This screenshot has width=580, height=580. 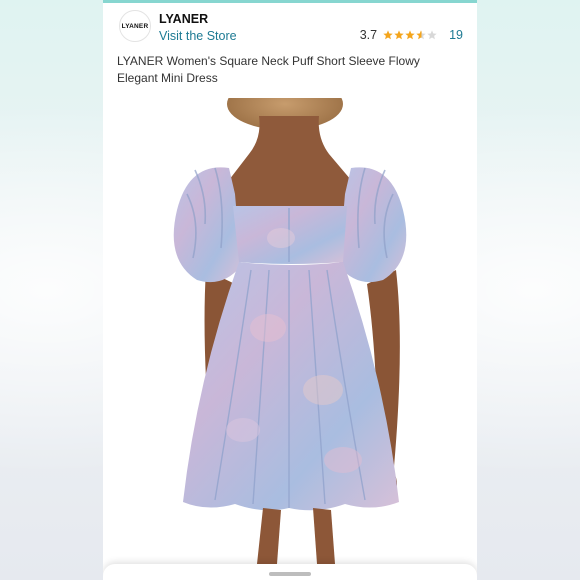 I want to click on bottom-sheet, so click(x=290, y=572).